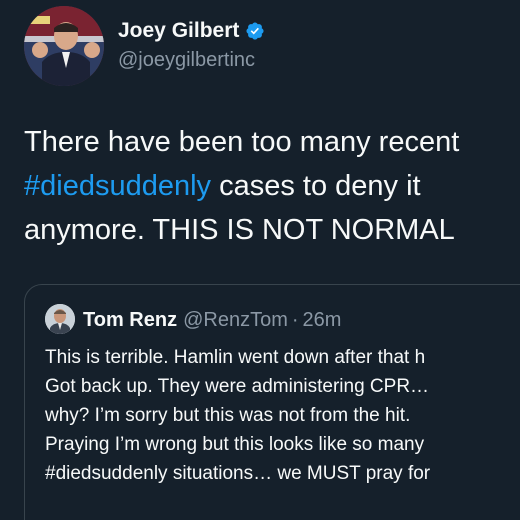 The width and height of the screenshot is (520, 520). I want to click on author-handle: @joeygilbertinc, so click(186, 60).